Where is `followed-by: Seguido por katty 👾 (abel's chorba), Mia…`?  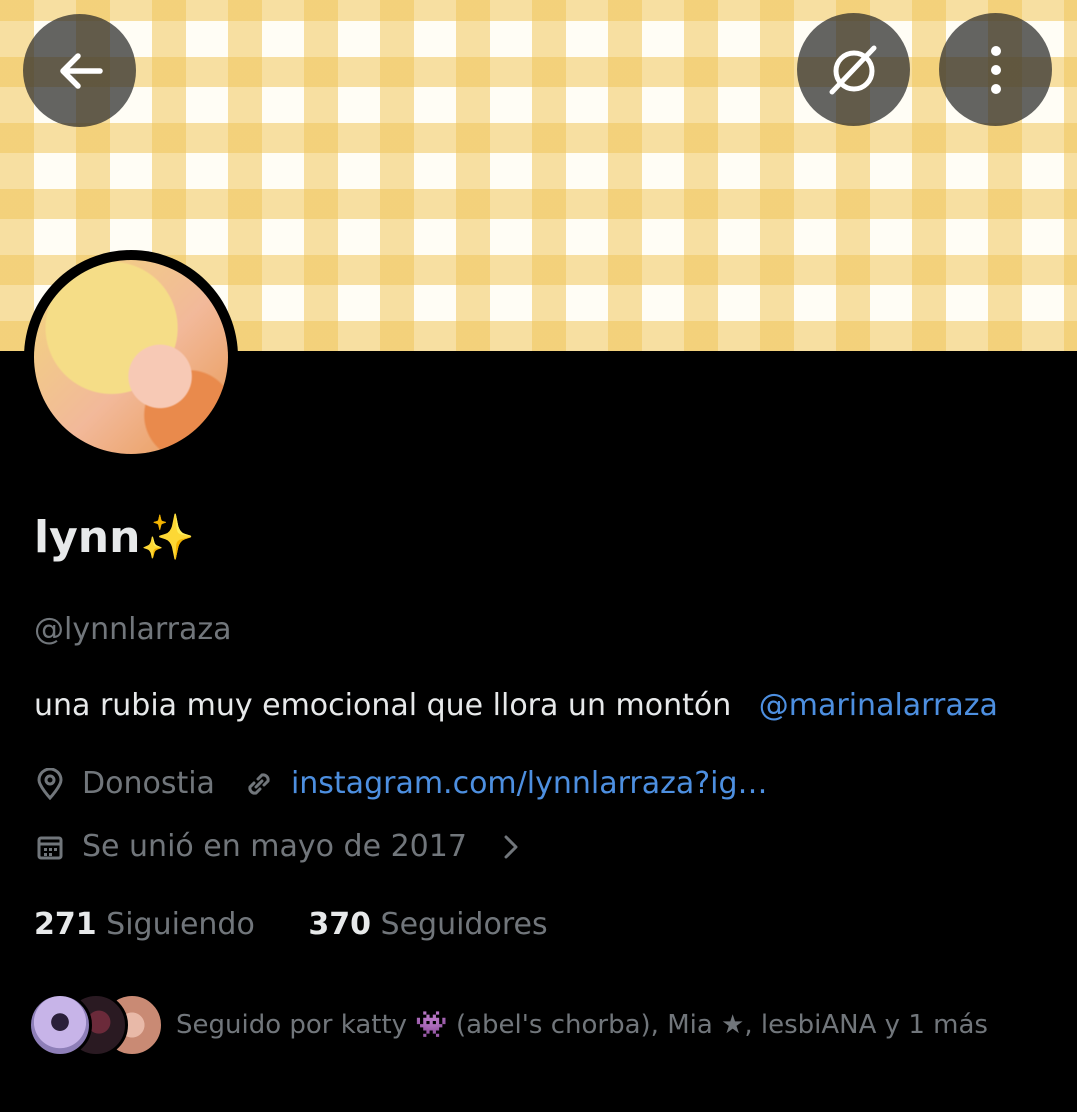 followed-by: Seguido por katty 👾 (abel's chorba), Mia… is located at coordinates (508, 1025).